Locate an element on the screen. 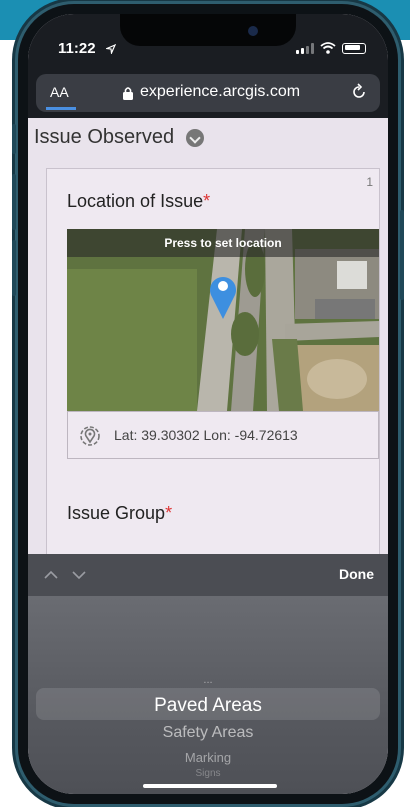  chevron-up-icon is located at coordinates (51, 575).